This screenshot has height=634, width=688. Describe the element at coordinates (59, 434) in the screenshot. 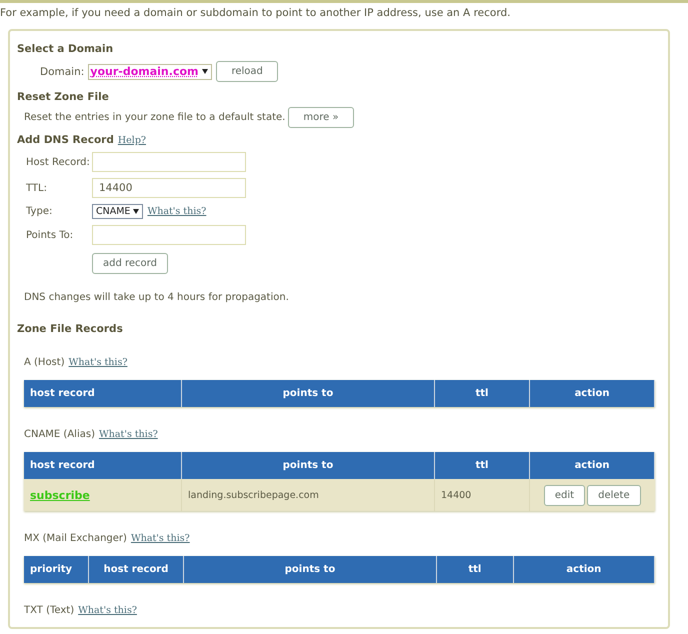

I see `record-type-label: CNAME (Alias)` at that location.